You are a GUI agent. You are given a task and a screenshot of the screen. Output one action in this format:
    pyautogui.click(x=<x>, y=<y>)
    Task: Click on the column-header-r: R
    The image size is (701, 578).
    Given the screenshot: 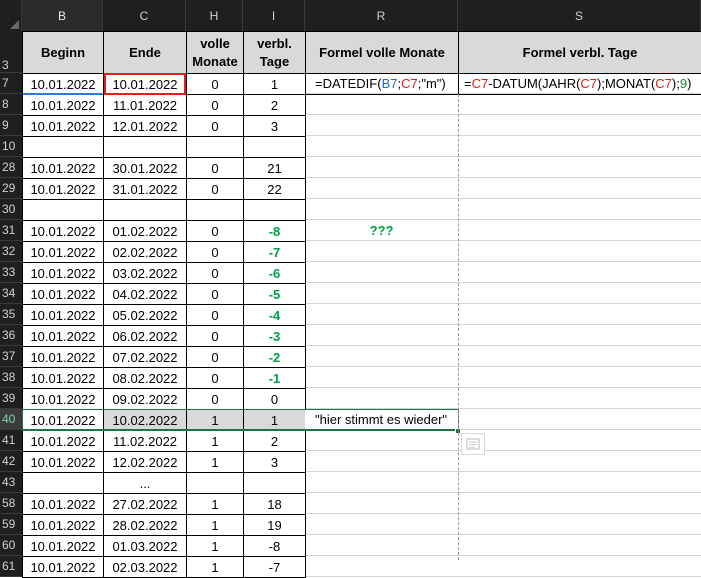 What is the action you would take?
    pyautogui.click(x=381, y=15)
    